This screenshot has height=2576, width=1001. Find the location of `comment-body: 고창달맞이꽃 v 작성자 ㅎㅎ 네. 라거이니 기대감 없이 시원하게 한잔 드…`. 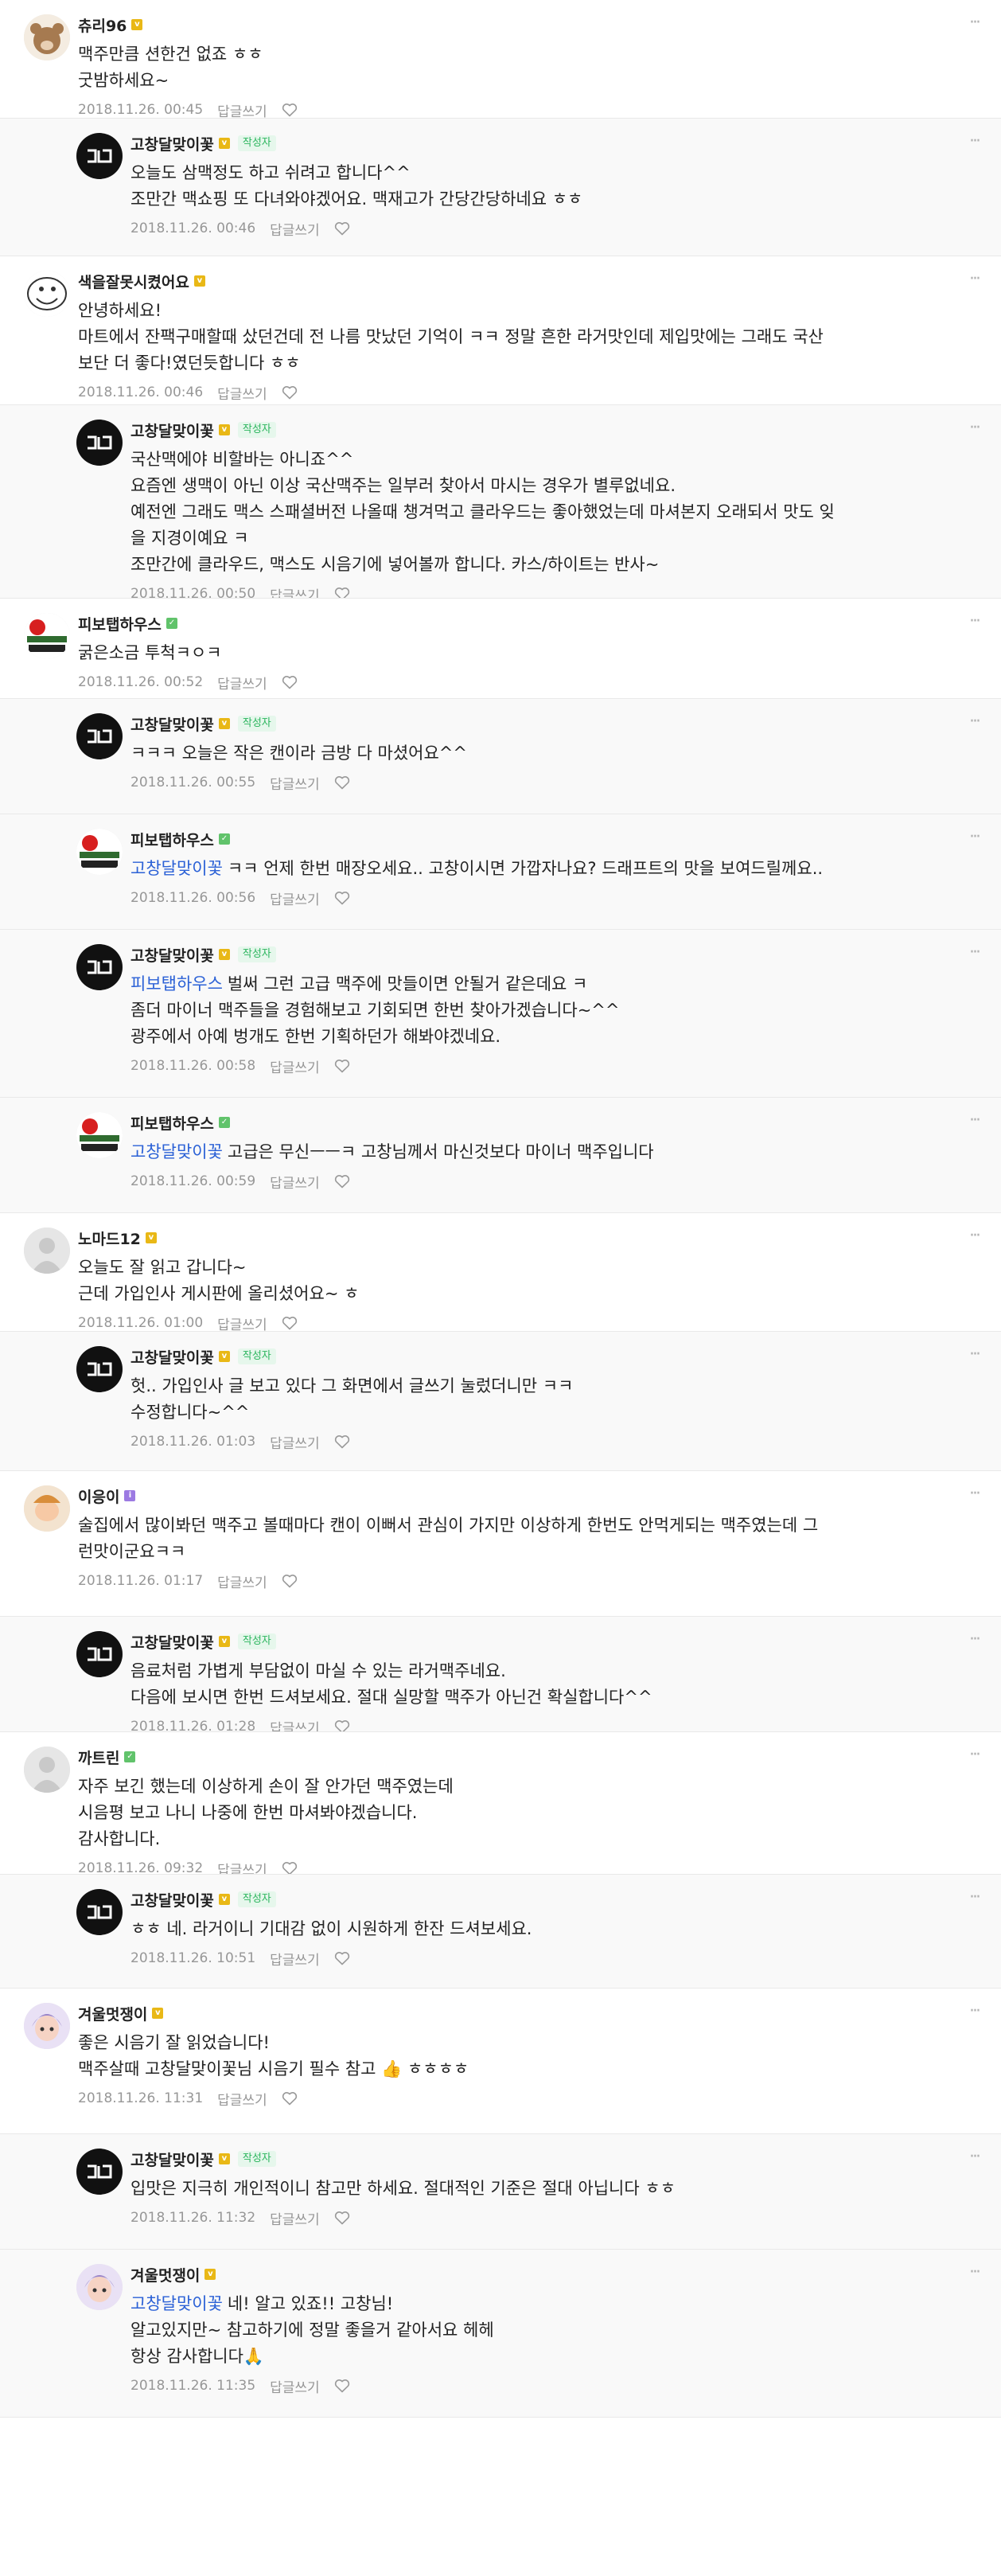

comment-body: 고창달맞이꽃 v 작성자 ㅎㅎ 네. 라거이니 기대감 없이 시원하게 한잔 드… is located at coordinates (541, 1928).